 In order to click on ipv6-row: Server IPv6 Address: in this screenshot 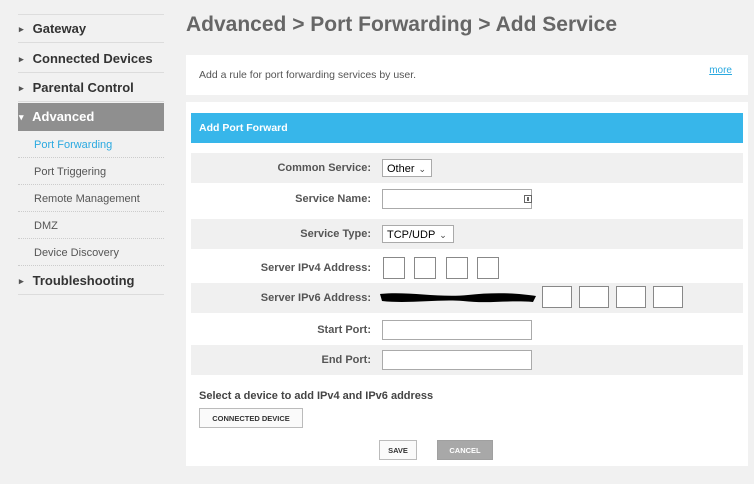, I will do `click(467, 298)`.